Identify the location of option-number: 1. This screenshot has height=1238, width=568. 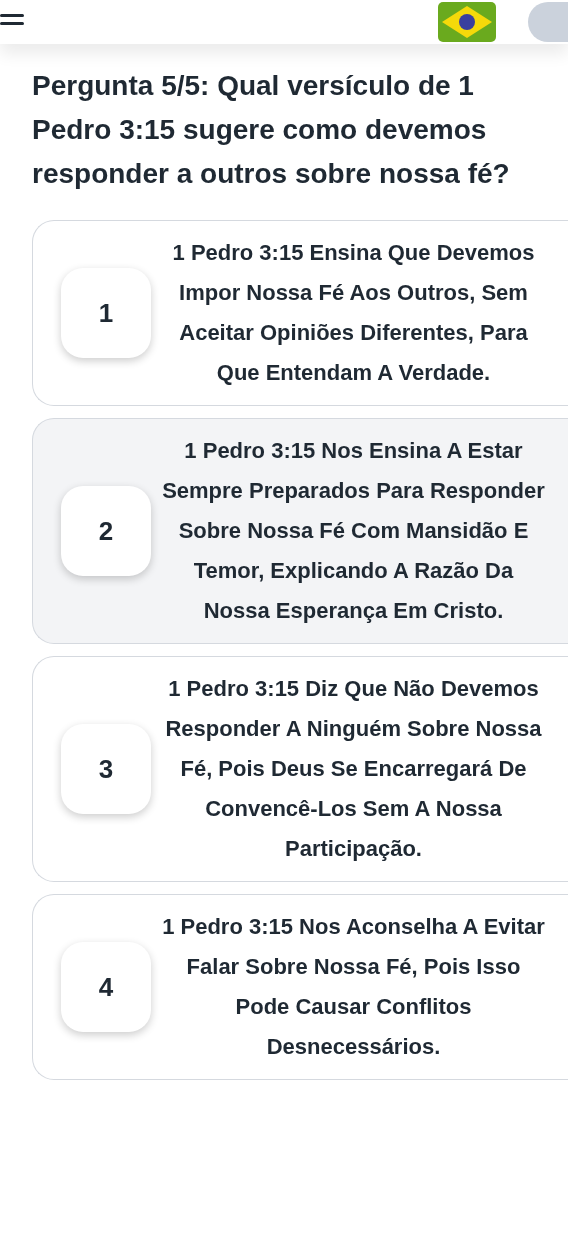
(106, 313).